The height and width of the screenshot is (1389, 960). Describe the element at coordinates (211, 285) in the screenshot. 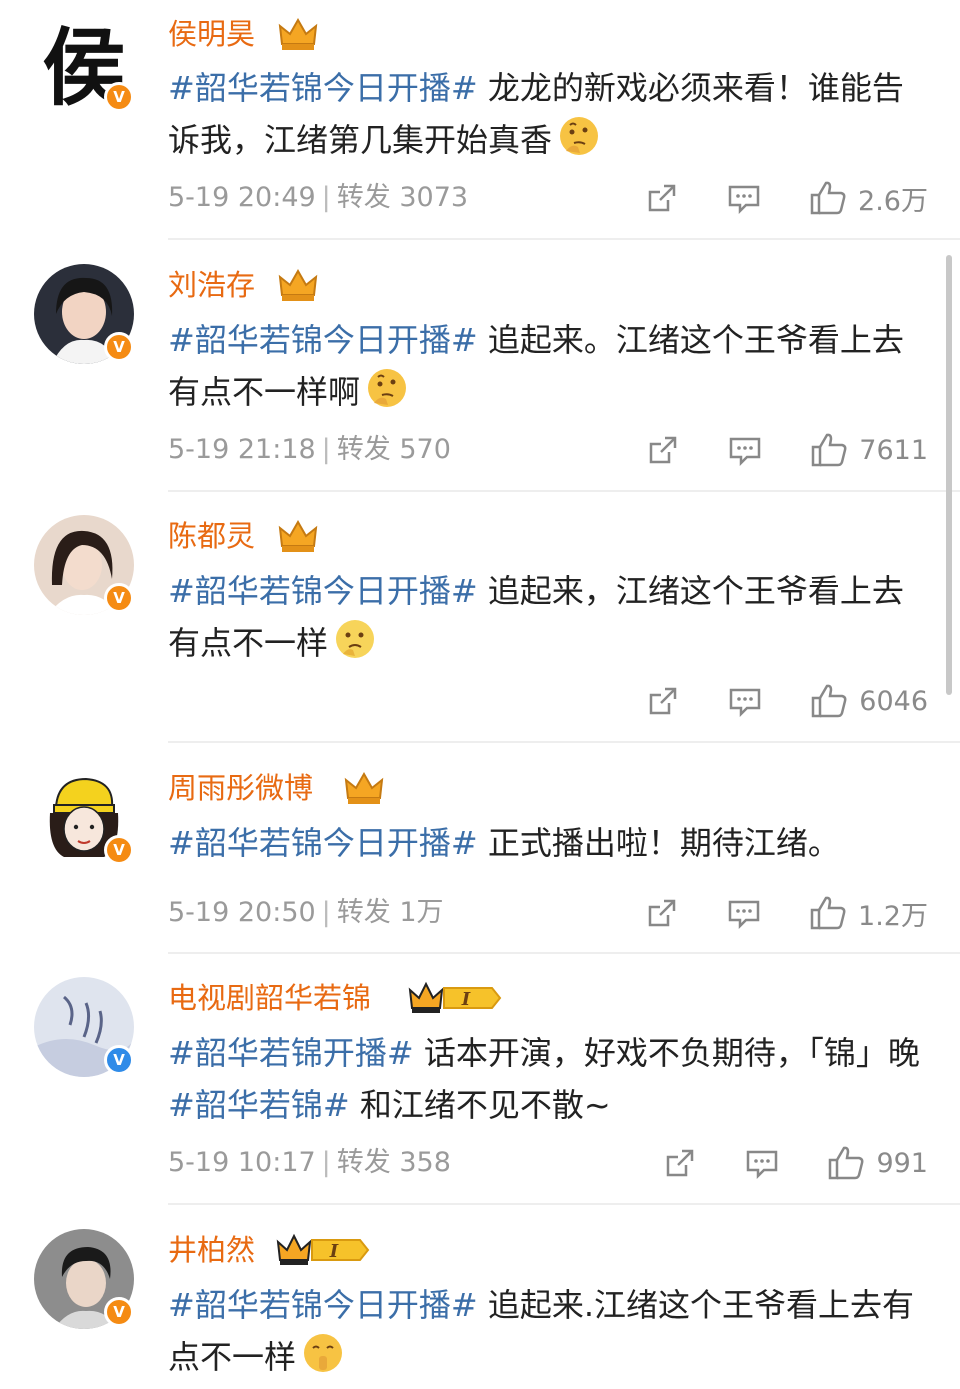

I see `author-name: 刘浩存` at that location.